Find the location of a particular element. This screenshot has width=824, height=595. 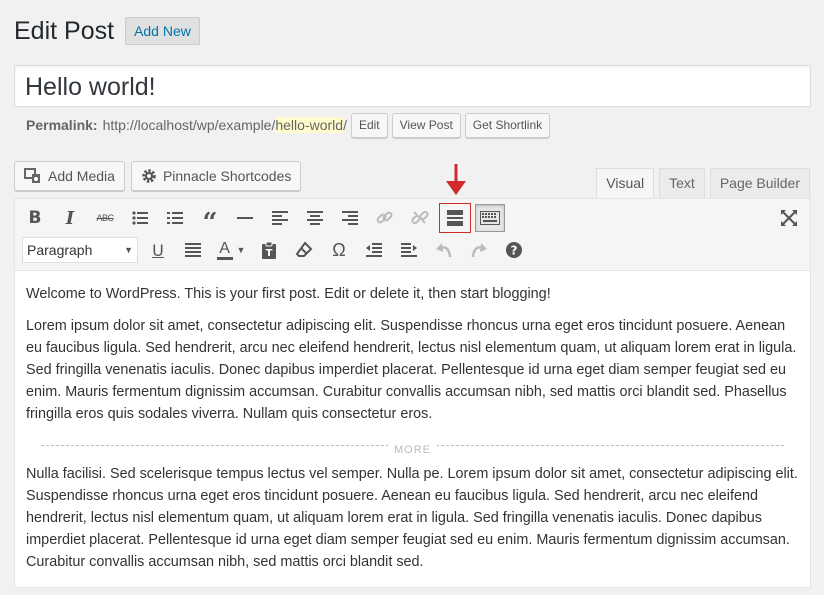

undo-icon is located at coordinates (444, 250).